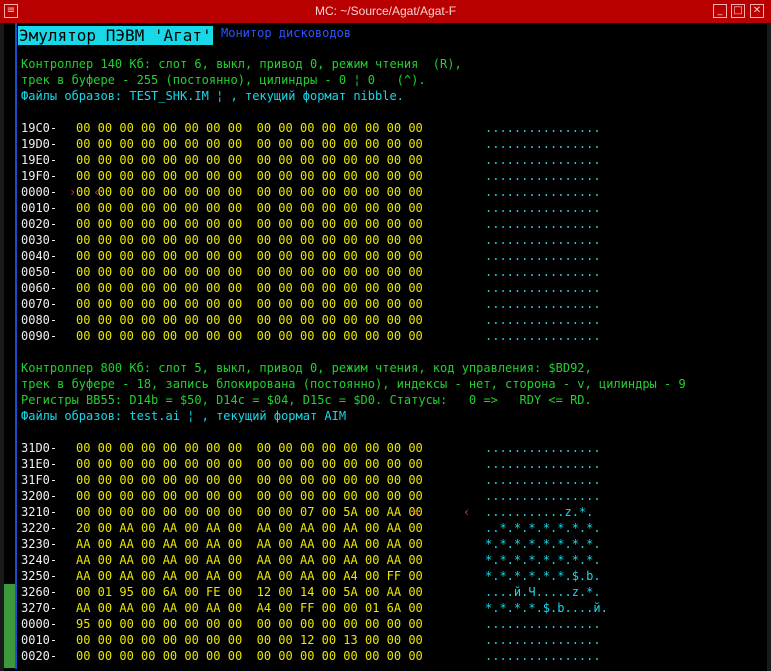 This screenshot has height=671, width=771. Describe the element at coordinates (39, 464) in the screenshot. I see `dump-address: 31E0-` at that location.